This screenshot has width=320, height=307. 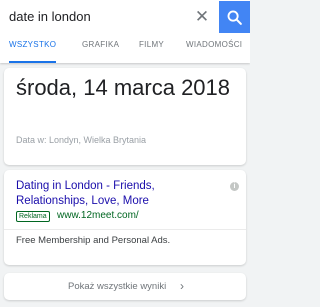 What do you see at coordinates (152, 44) in the screenshot?
I see `tab-videos-label: FILMY` at bounding box center [152, 44].